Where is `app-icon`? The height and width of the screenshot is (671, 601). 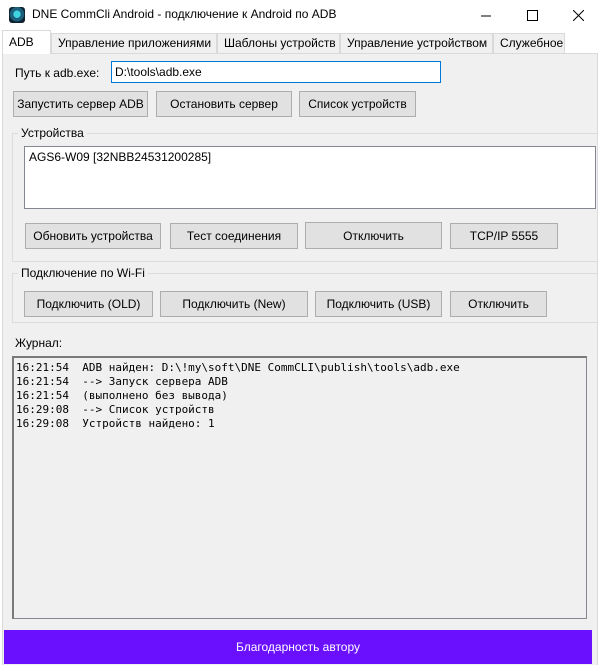
app-icon is located at coordinates (17, 15).